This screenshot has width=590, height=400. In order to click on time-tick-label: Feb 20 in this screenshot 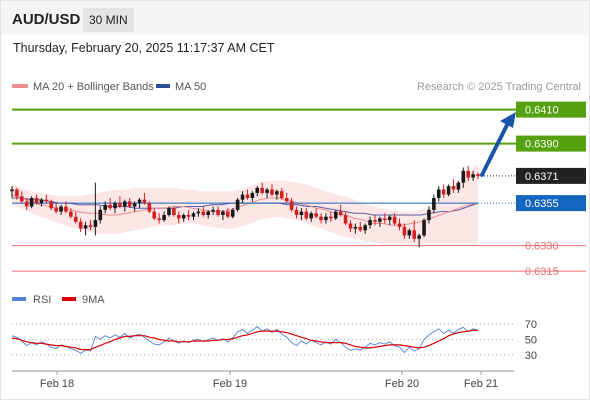, I will do `click(402, 384)`.